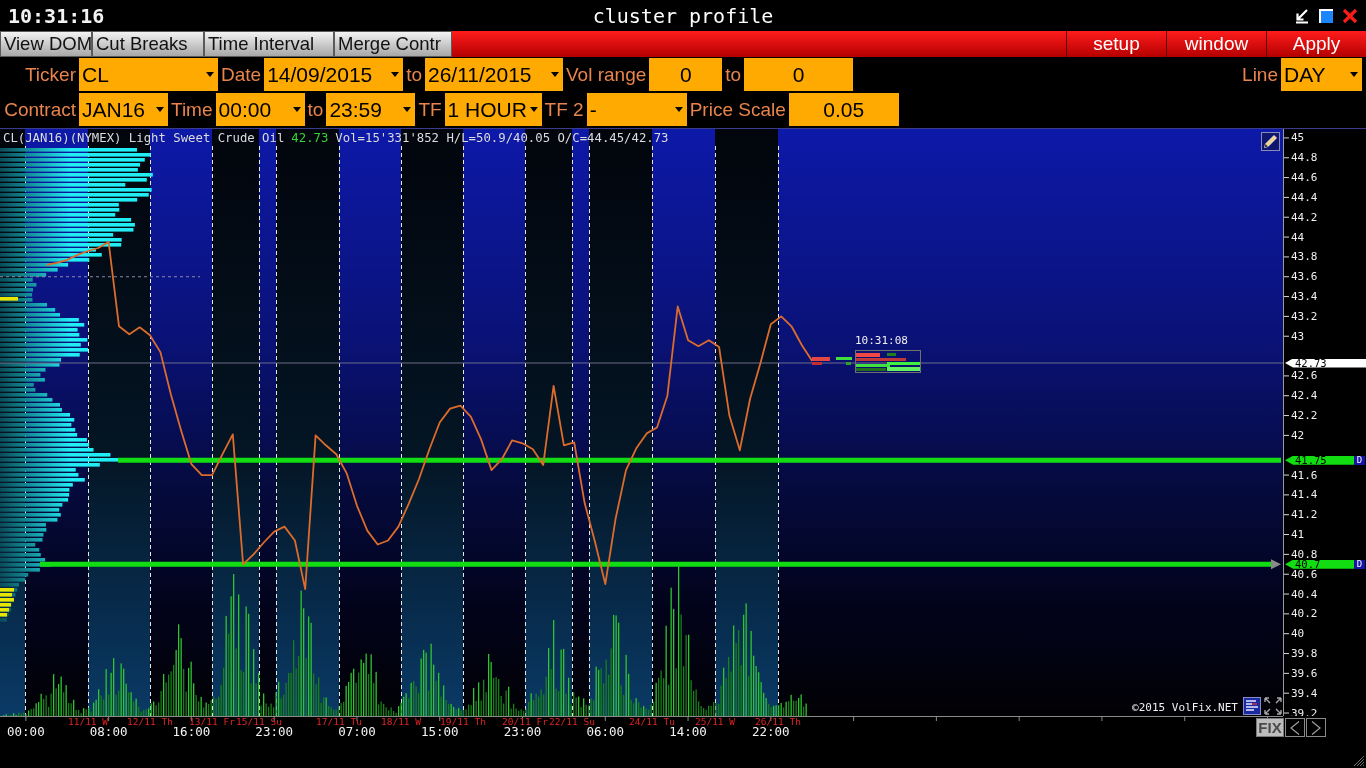 This screenshot has height=768, width=1366. What do you see at coordinates (1304, 712) in the screenshot?
I see `price-tick-label: 39.2` at bounding box center [1304, 712].